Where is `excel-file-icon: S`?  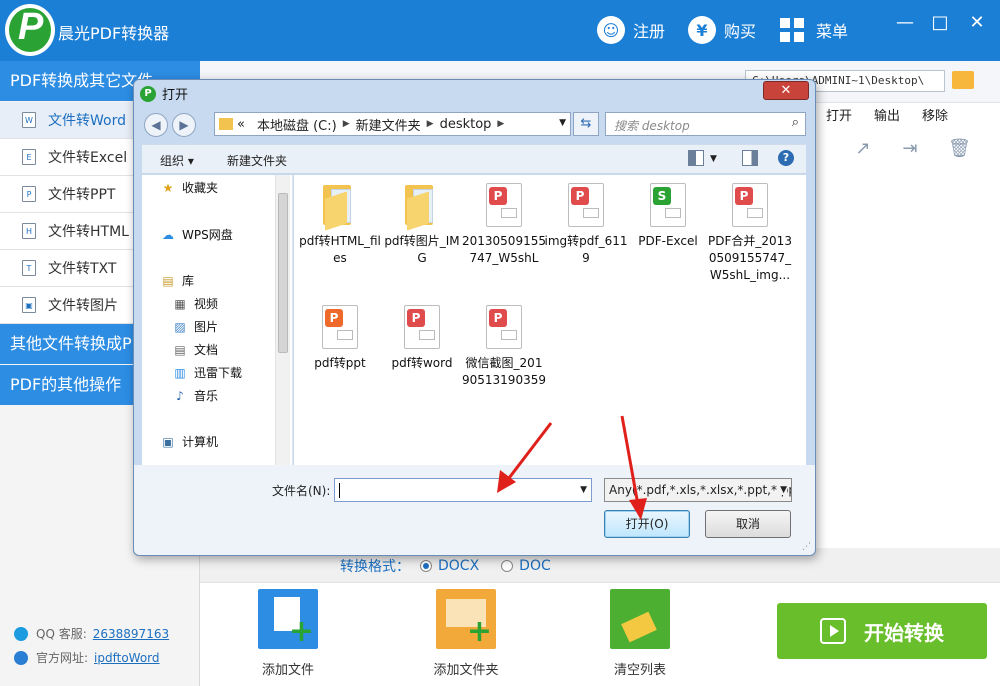 excel-file-icon: S is located at coordinates (668, 206).